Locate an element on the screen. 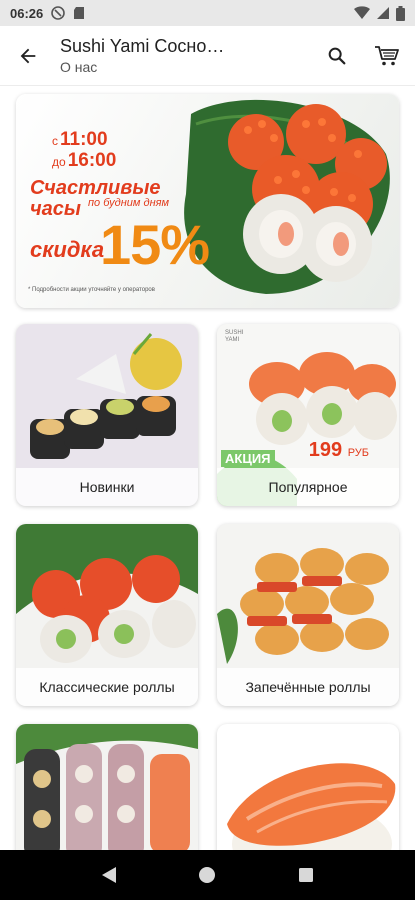 The height and width of the screenshot is (900, 415). signal-icon is located at coordinates (383, 13).